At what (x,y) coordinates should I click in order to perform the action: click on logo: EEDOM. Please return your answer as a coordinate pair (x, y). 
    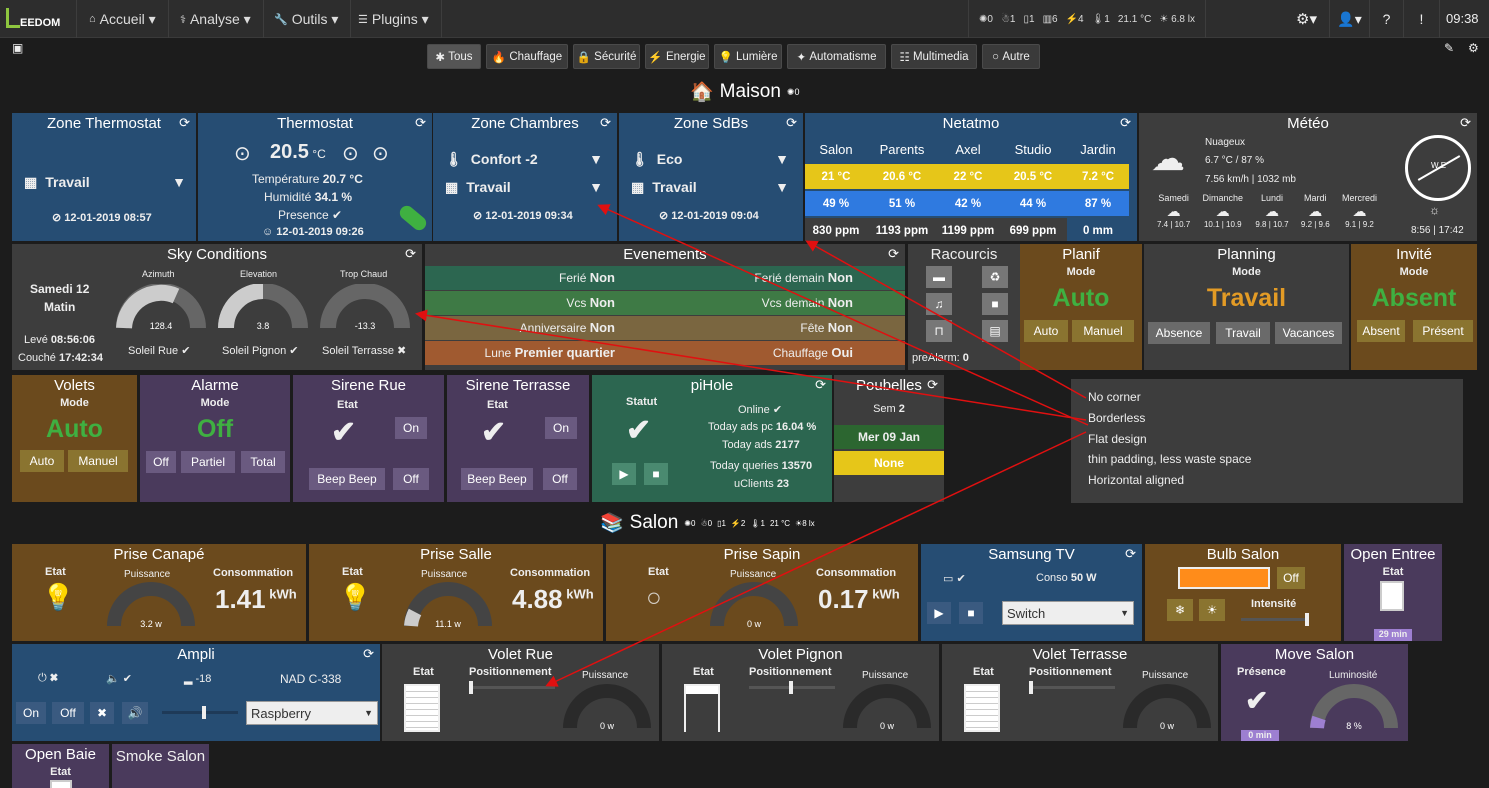
    Looking at the image, I should click on (33, 18).